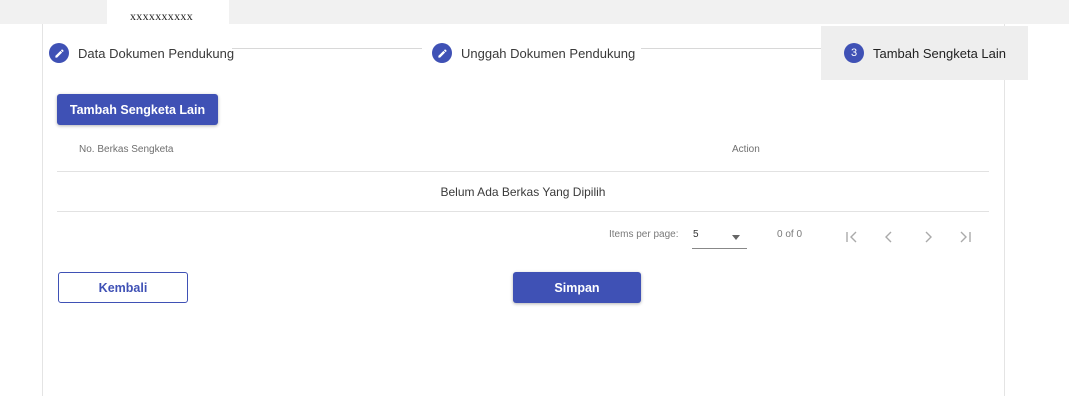 This screenshot has width=1069, height=396. I want to click on table-bottom-divider, so click(523, 211).